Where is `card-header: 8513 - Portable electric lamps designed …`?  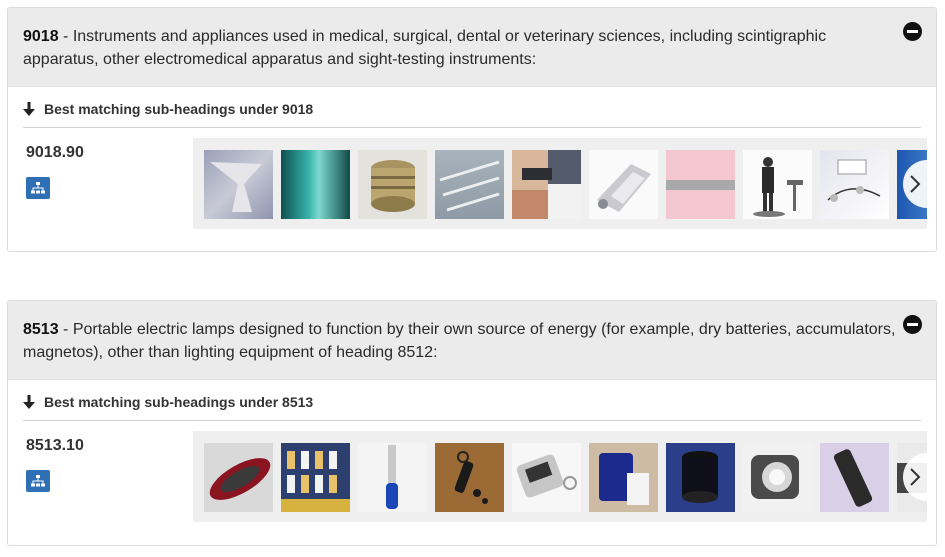
card-header: 8513 - Portable electric lamps designed … is located at coordinates (472, 340).